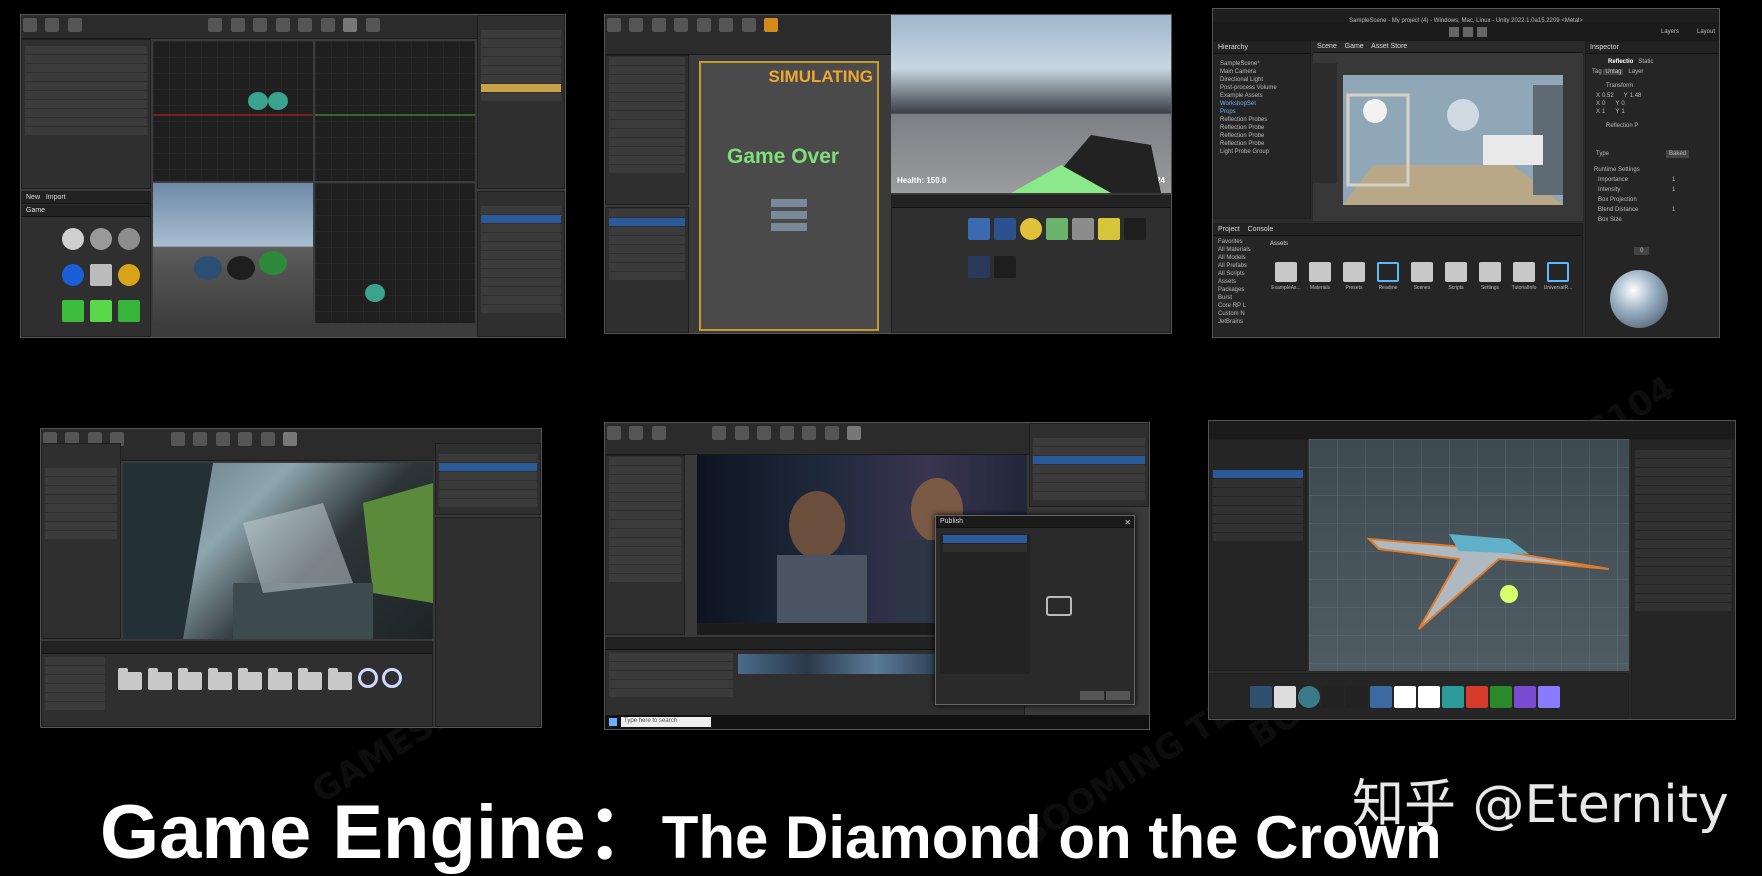 Image resolution: width=1762 pixels, height=876 pixels. Describe the element at coordinates (1706, 32) in the screenshot. I see `layout-dropdown: Layout` at that location.